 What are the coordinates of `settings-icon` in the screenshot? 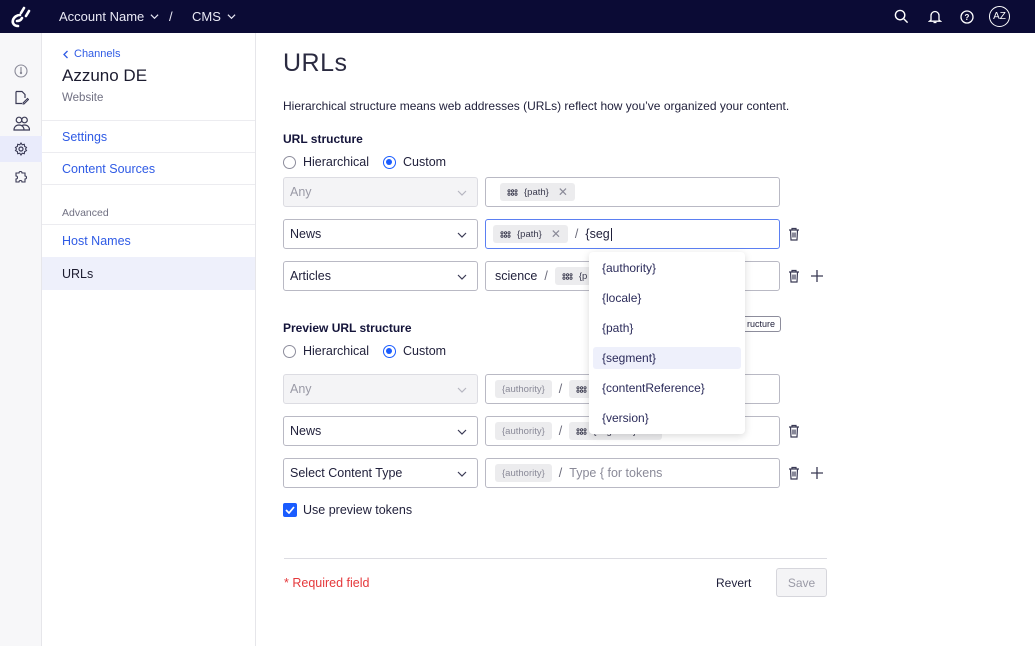 It's located at (21, 149).